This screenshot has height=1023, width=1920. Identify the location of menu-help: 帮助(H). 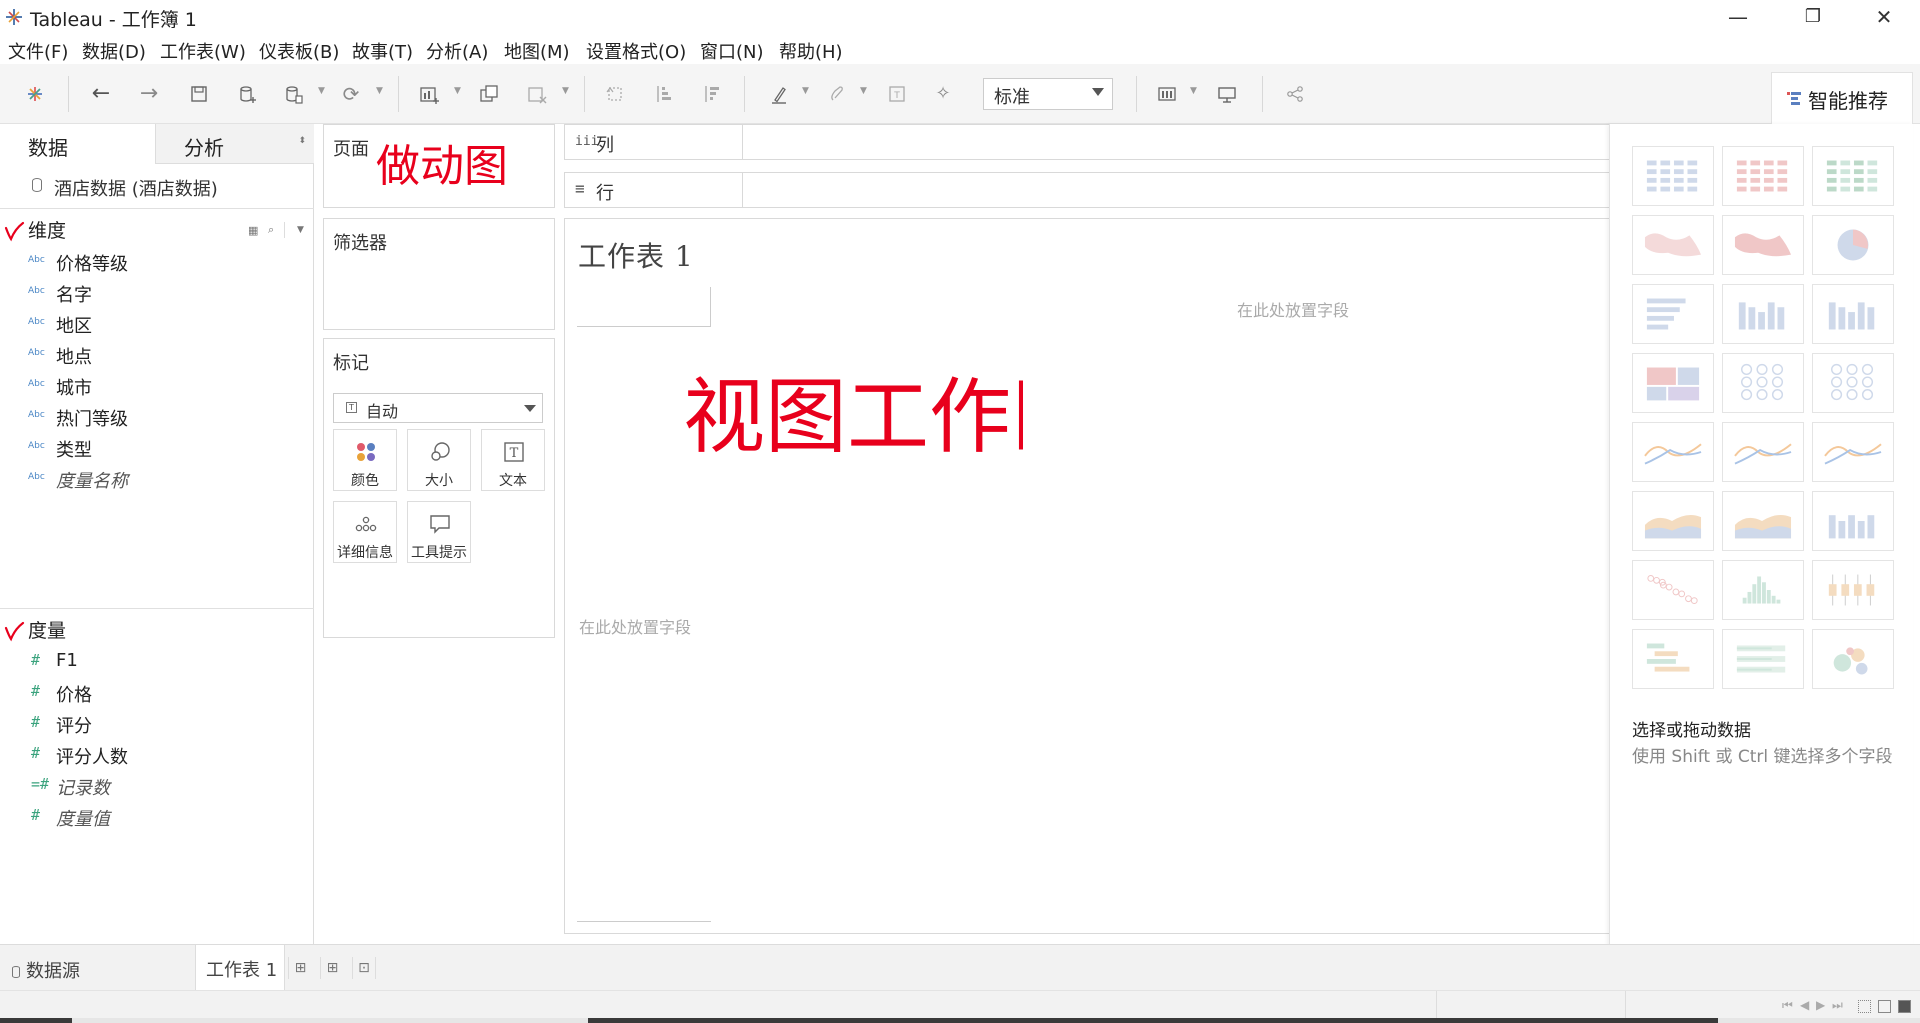
(811, 51).